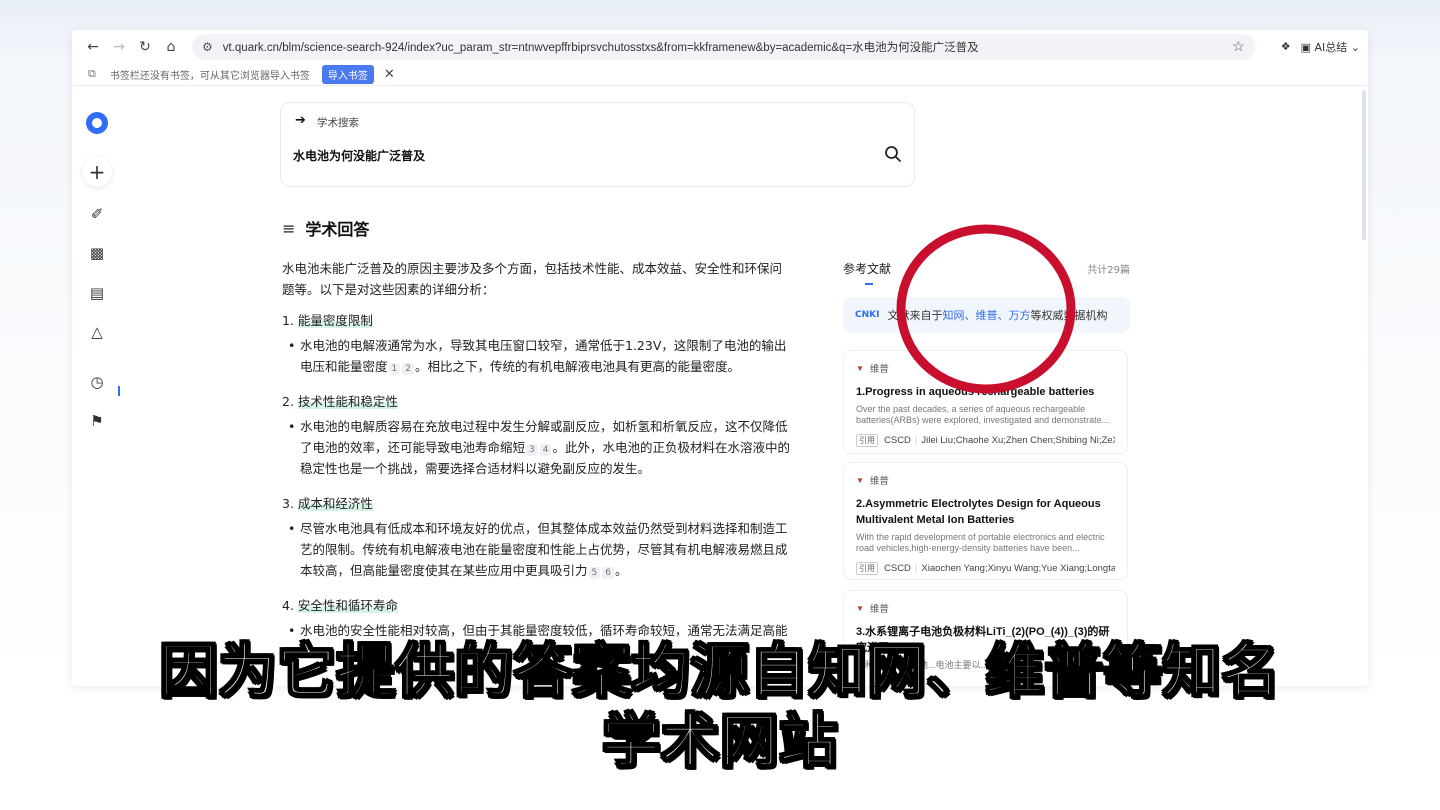 The height and width of the screenshot is (810, 1440). What do you see at coordinates (1364, 165) in the screenshot?
I see `page-scrollbar` at bounding box center [1364, 165].